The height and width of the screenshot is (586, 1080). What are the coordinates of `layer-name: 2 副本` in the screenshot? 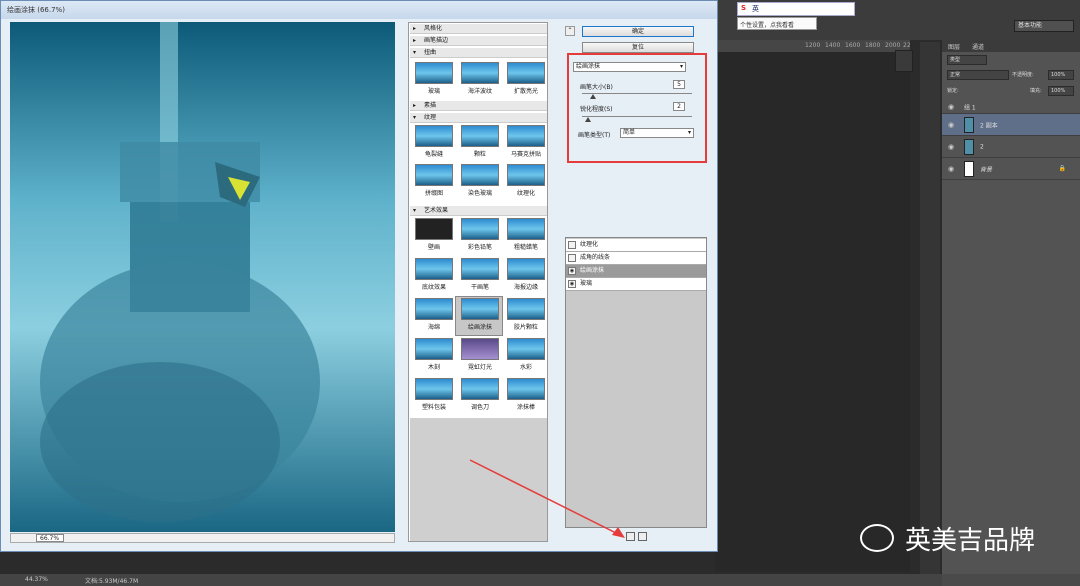 It's located at (989, 125).